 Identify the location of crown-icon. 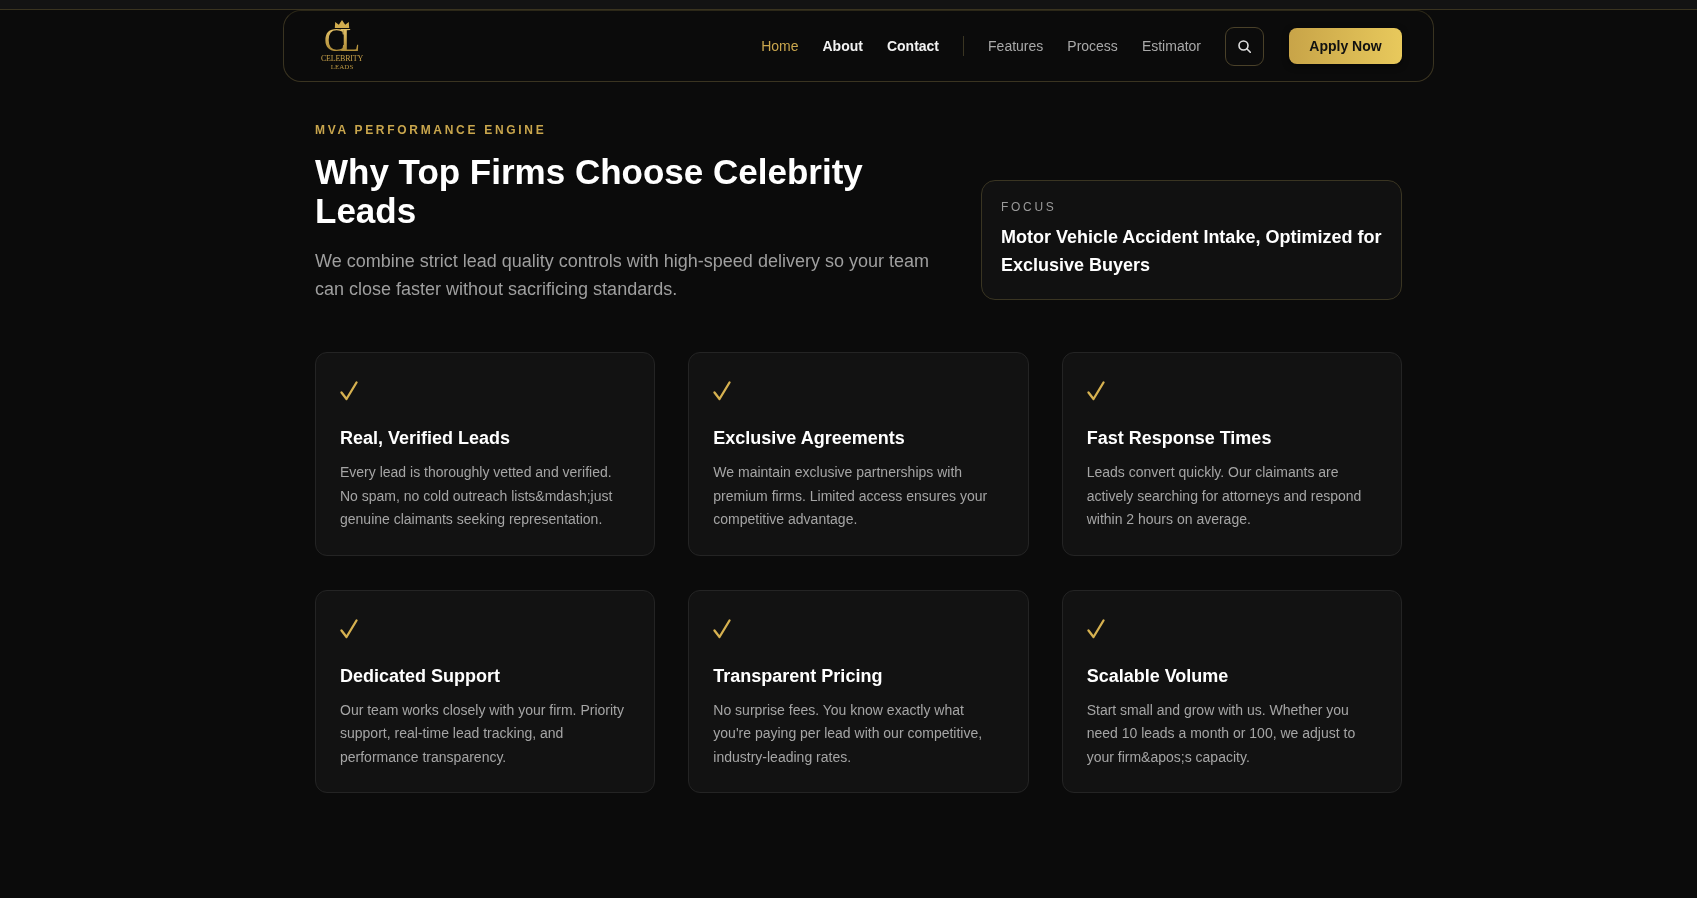
(342, 23).